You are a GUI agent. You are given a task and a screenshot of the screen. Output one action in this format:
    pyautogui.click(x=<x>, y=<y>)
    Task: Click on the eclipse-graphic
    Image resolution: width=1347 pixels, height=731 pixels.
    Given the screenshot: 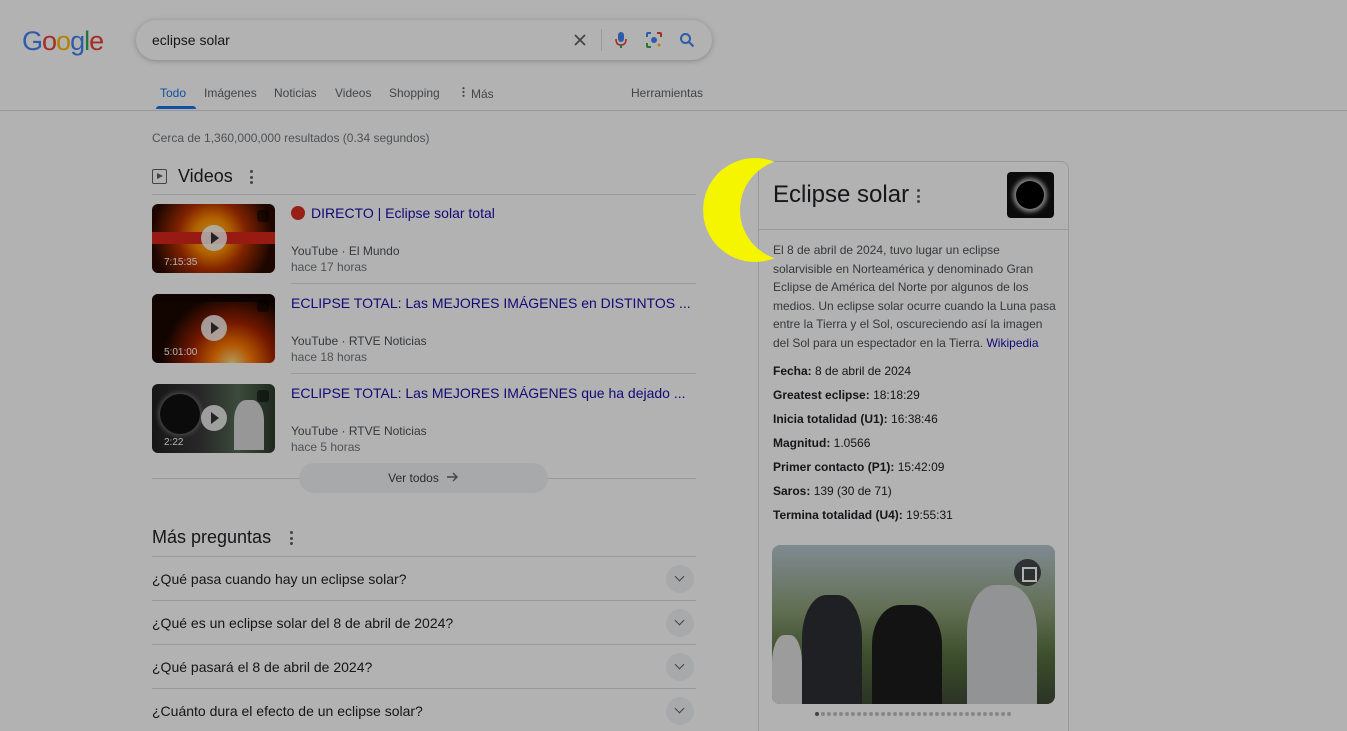 What is the action you would take?
    pyautogui.click(x=180, y=414)
    